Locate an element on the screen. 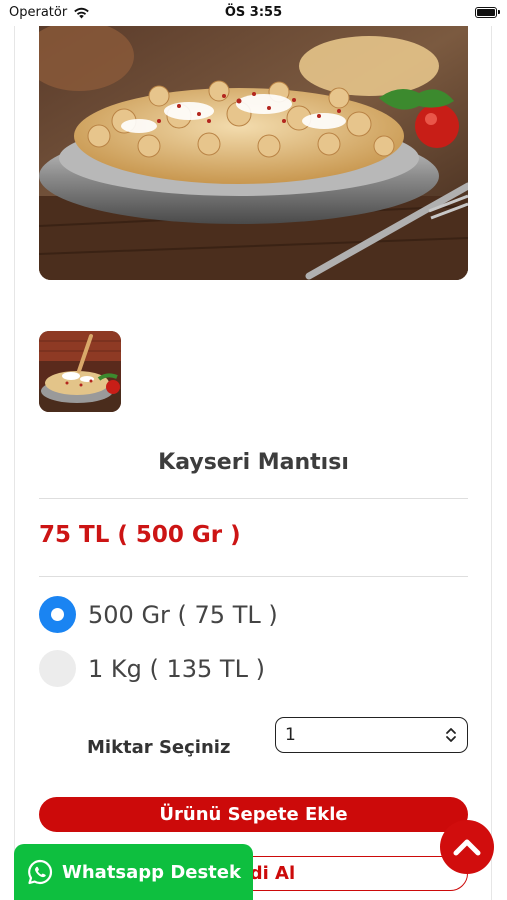  quantity-value: 1 is located at coordinates (290, 735).